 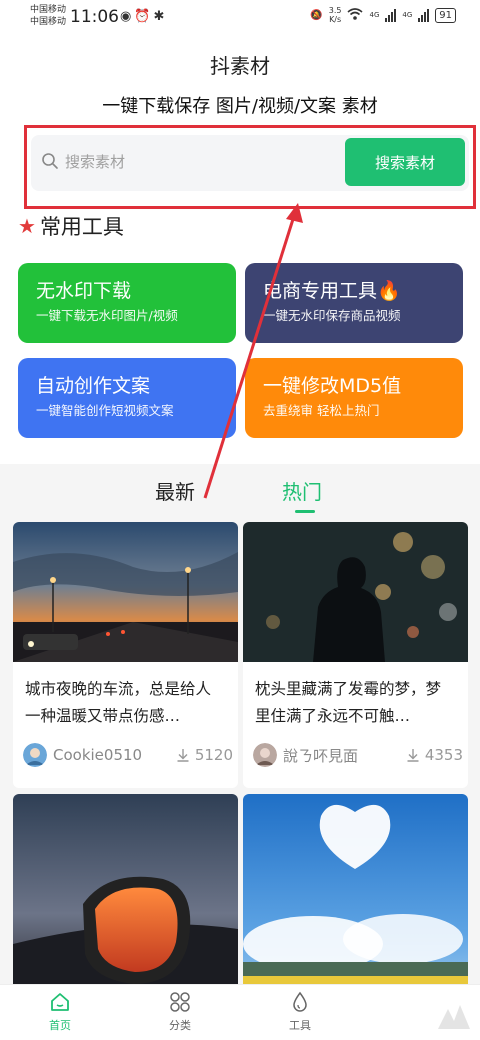 I want to click on nav-category-label: 分类, so click(x=180, y=1025).